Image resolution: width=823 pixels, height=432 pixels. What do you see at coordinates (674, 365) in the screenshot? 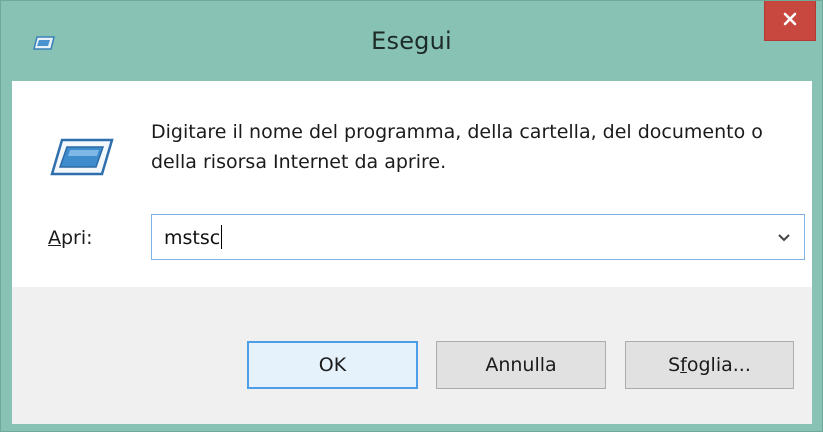
I see `browse-label-pre: S` at bounding box center [674, 365].